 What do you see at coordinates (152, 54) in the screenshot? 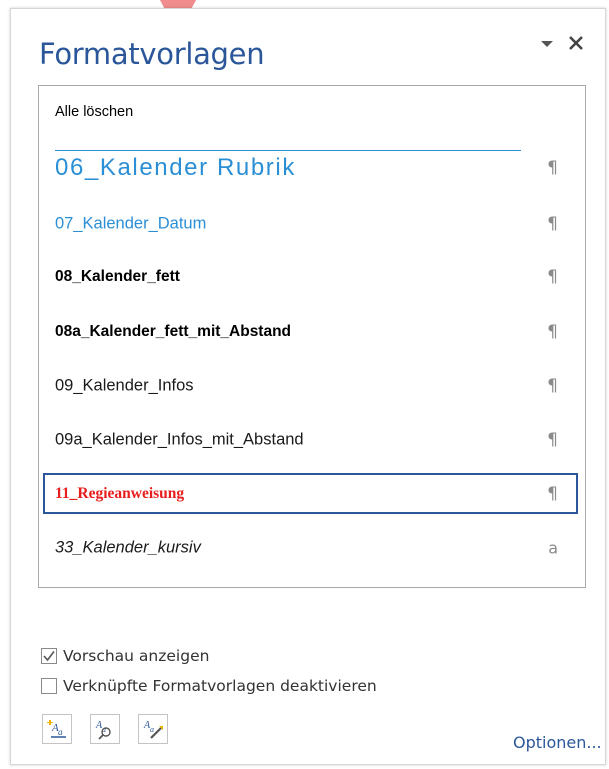
I see `pane-title: Formatvorlagen` at bounding box center [152, 54].